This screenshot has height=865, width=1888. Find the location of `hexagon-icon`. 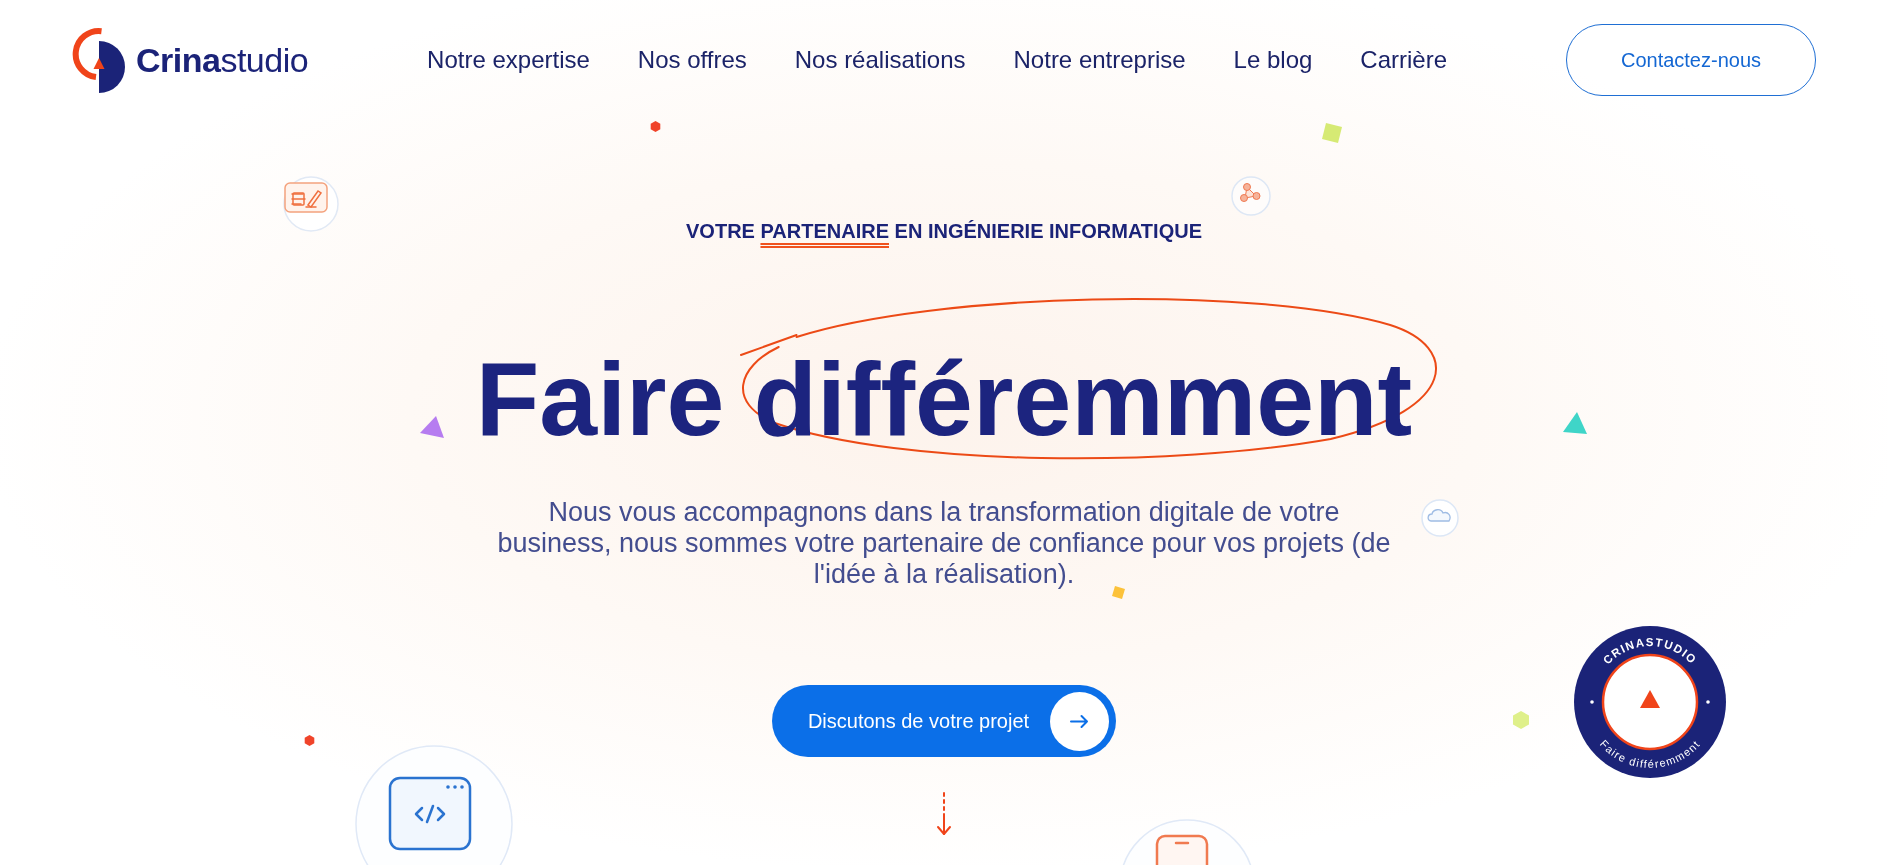

hexagon-icon is located at coordinates (1521, 720).